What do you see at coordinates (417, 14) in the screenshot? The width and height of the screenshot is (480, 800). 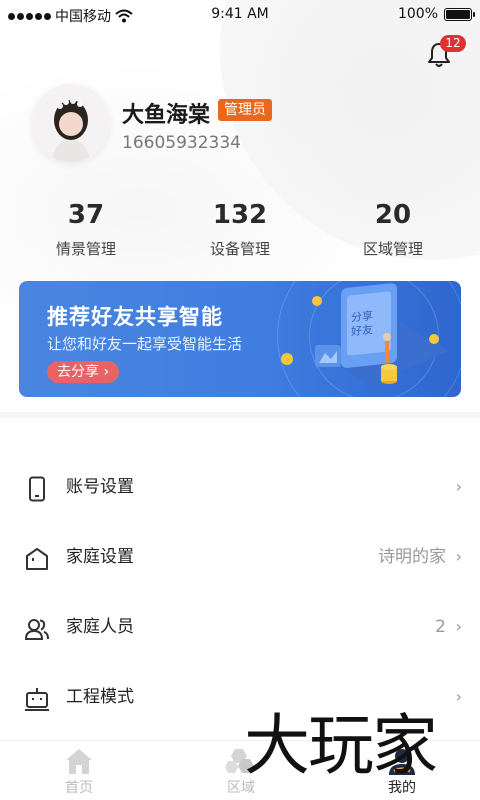 I see `battery-percent: 100%` at bounding box center [417, 14].